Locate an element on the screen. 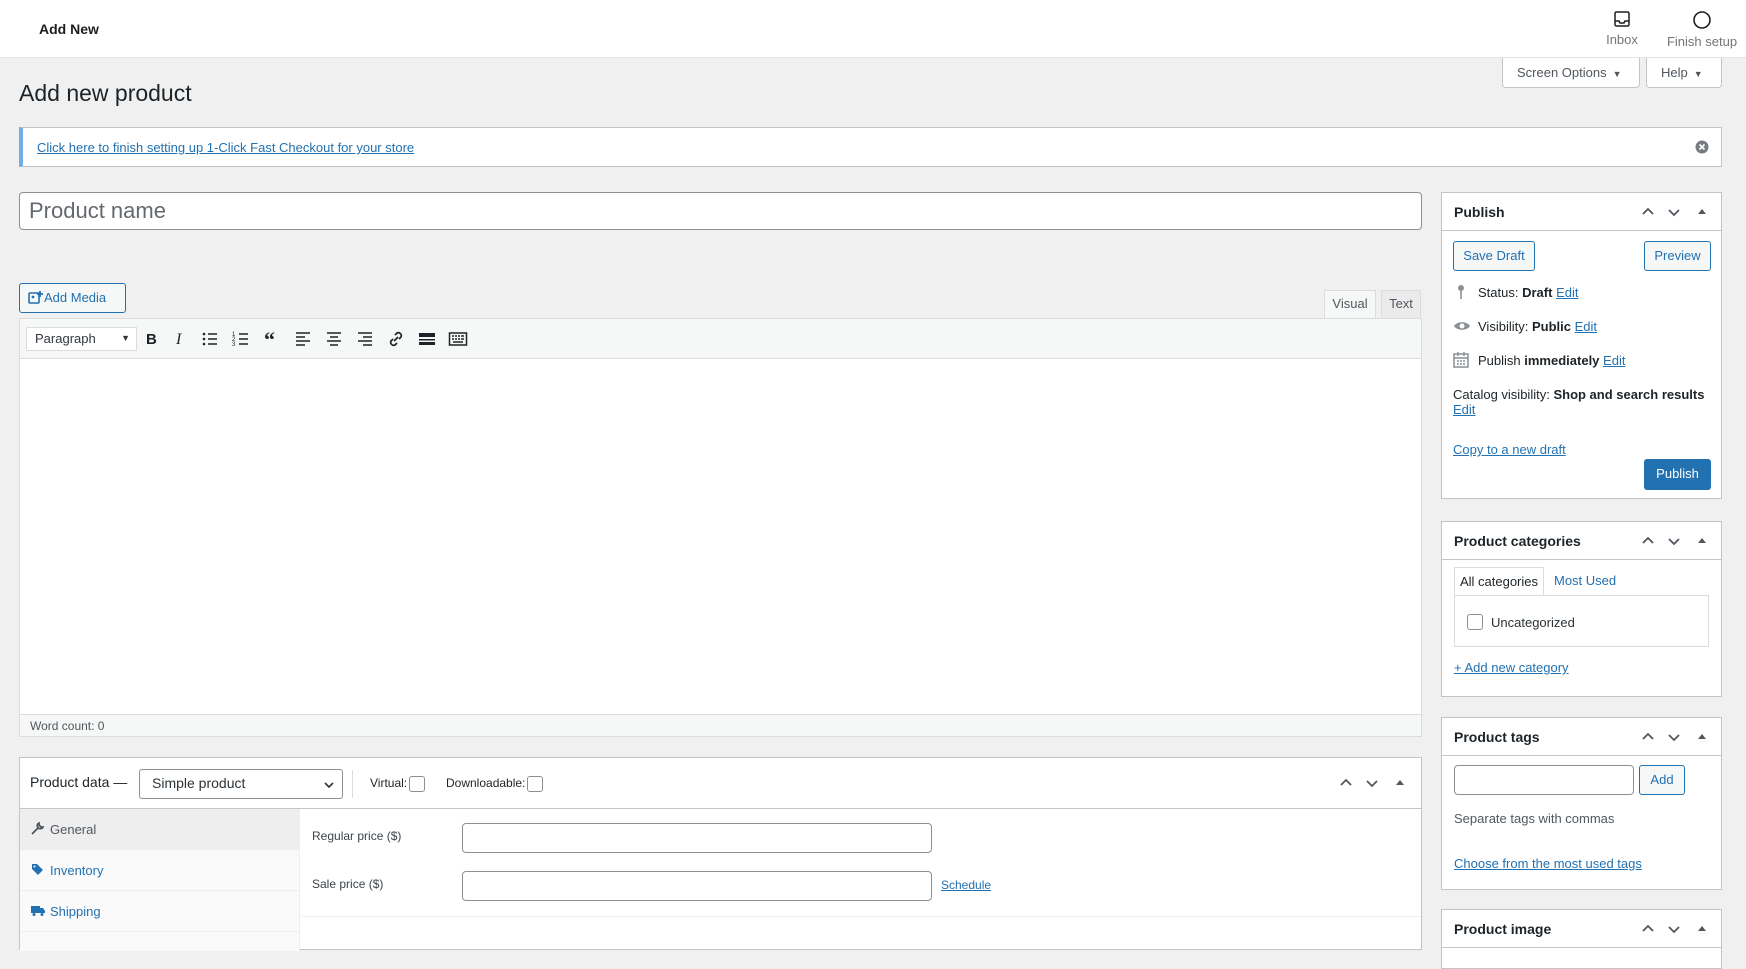  numbered-list-button: 123 is located at coordinates (241, 339).